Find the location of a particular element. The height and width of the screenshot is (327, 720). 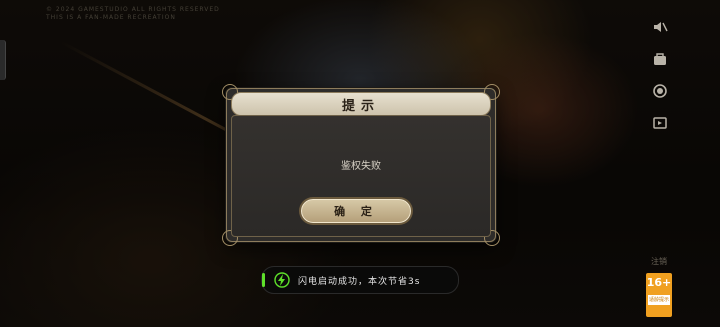

dialog-title: 提示 is located at coordinates (360, 106).